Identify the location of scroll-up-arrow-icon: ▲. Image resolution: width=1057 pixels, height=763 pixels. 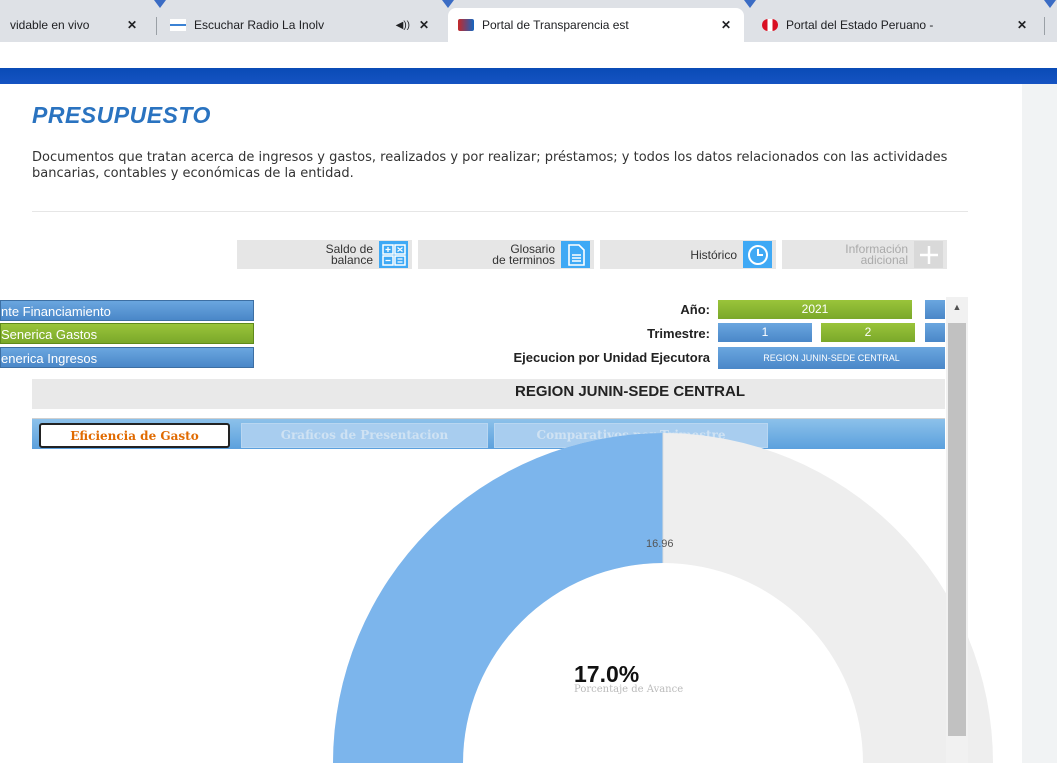
(957, 307).